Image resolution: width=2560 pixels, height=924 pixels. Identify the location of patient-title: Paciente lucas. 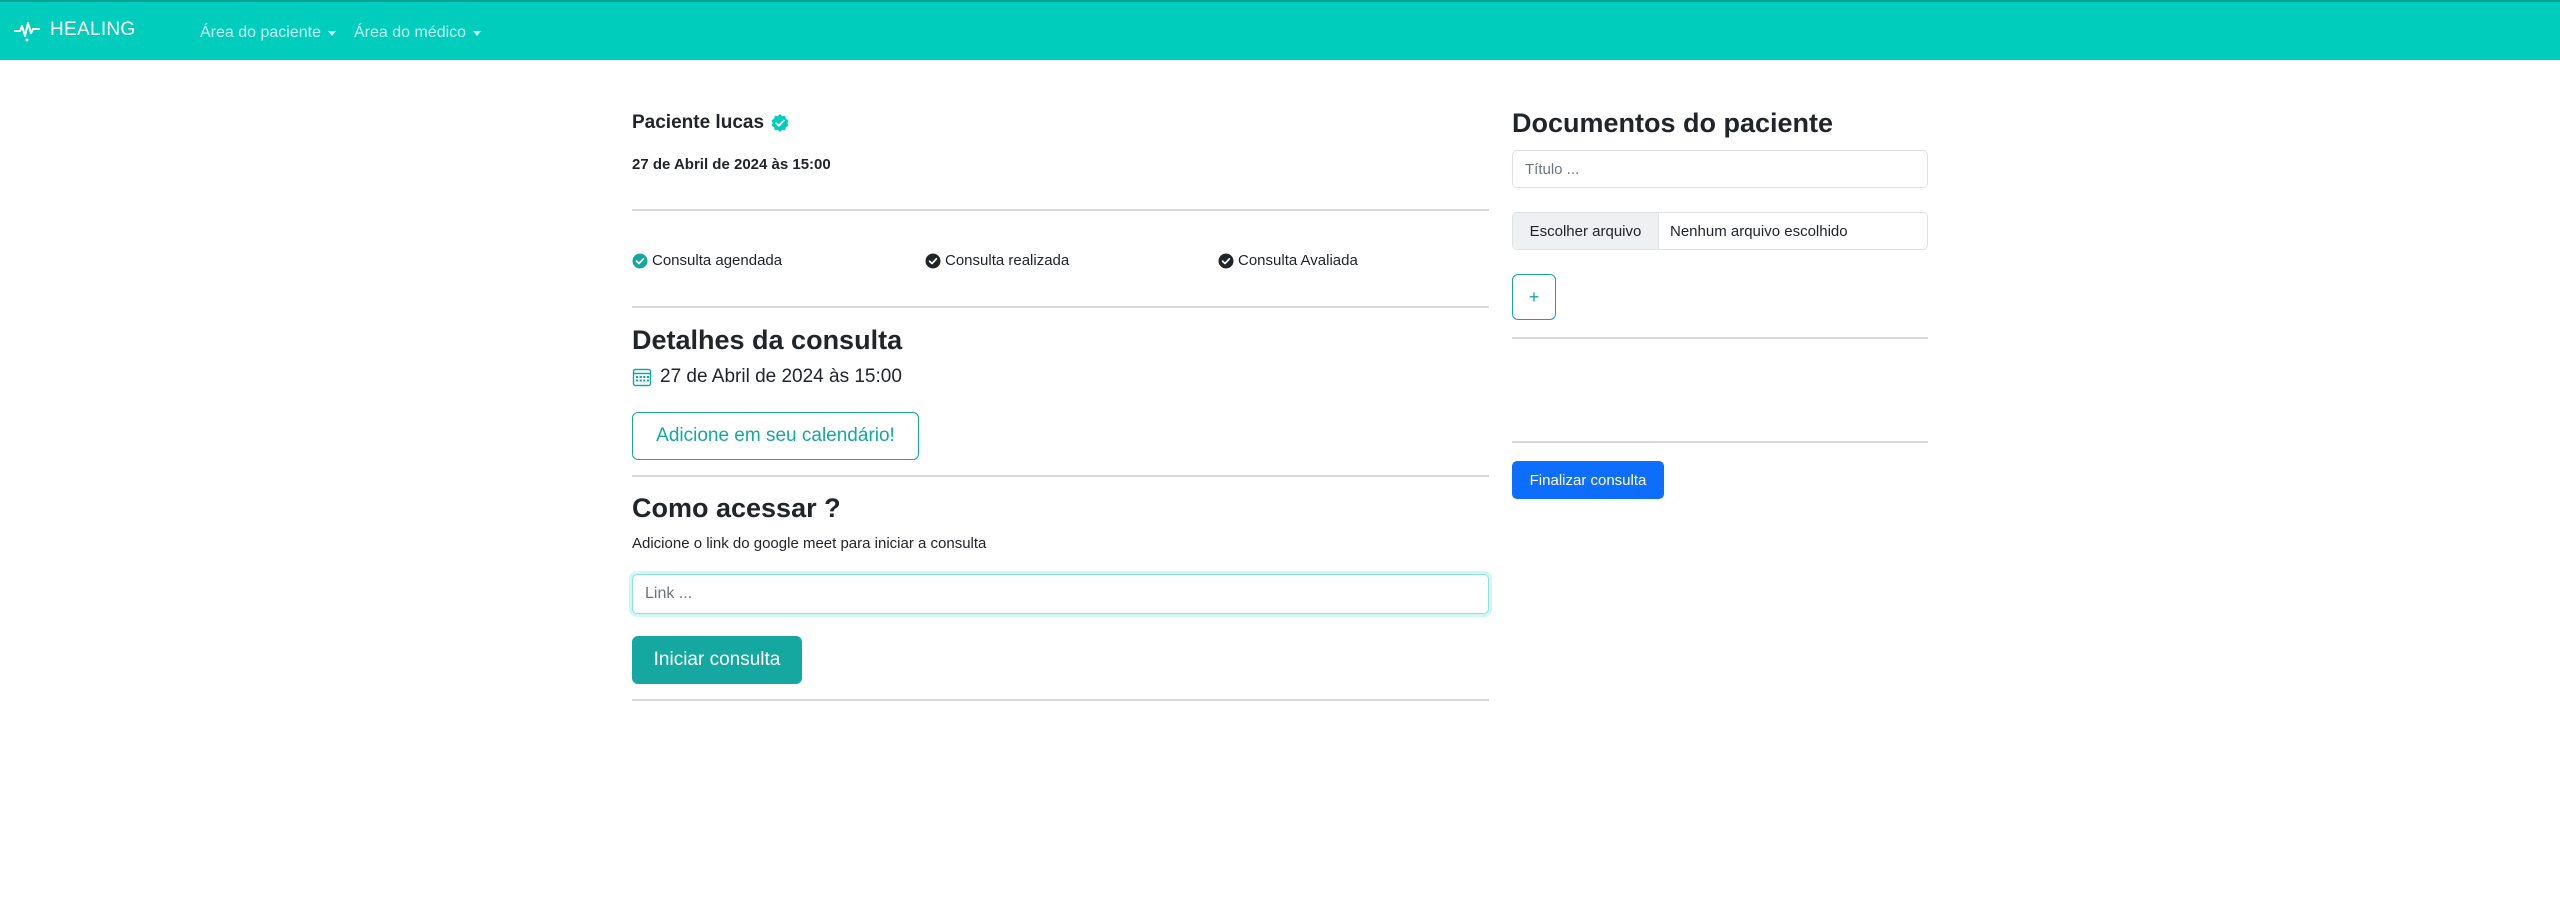
(711, 123).